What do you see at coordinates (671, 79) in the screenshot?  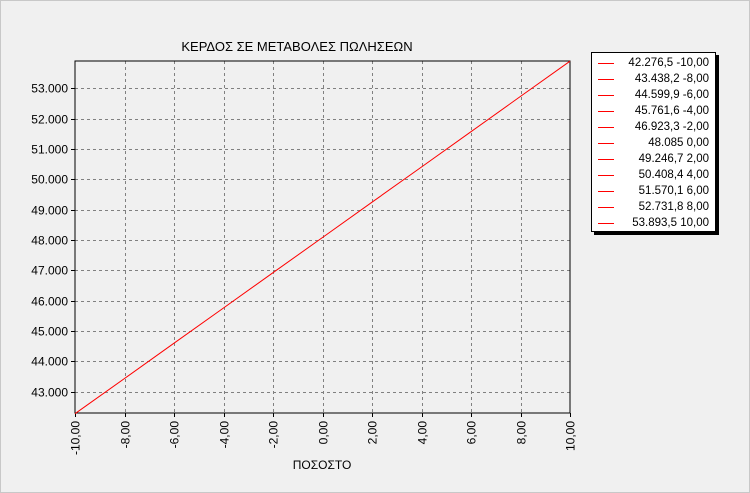 I see `legend-label: 43.438,2 -8,00` at bounding box center [671, 79].